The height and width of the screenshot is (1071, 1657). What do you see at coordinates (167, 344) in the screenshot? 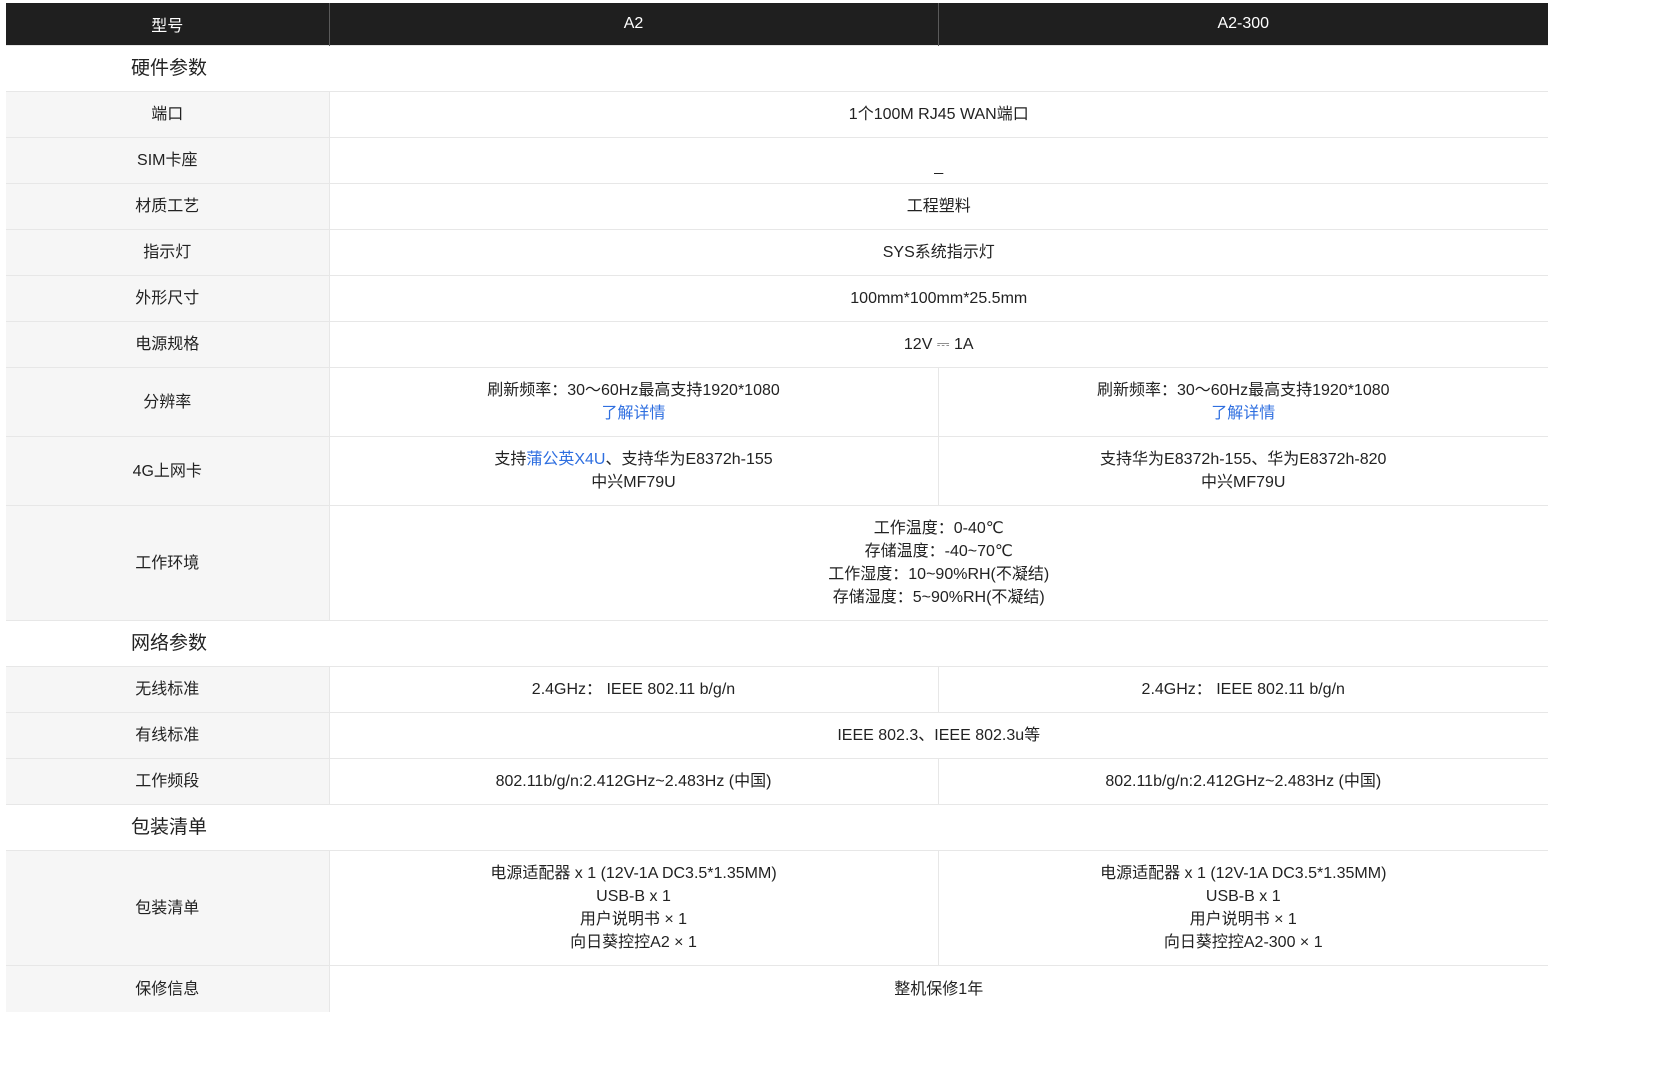
I see `row-label: 电源规格` at bounding box center [167, 344].